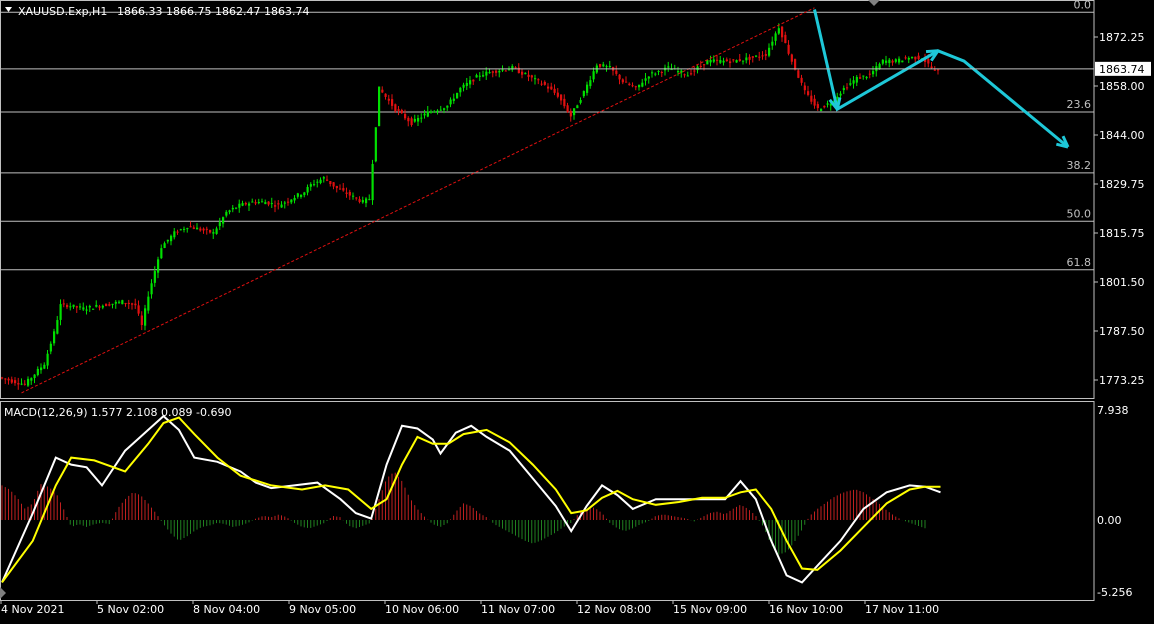 Image resolution: width=1154 pixels, height=624 pixels. Describe the element at coordinates (1122, 380) in the screenshot. I see `price-tick-label: 1773.25` at that location.